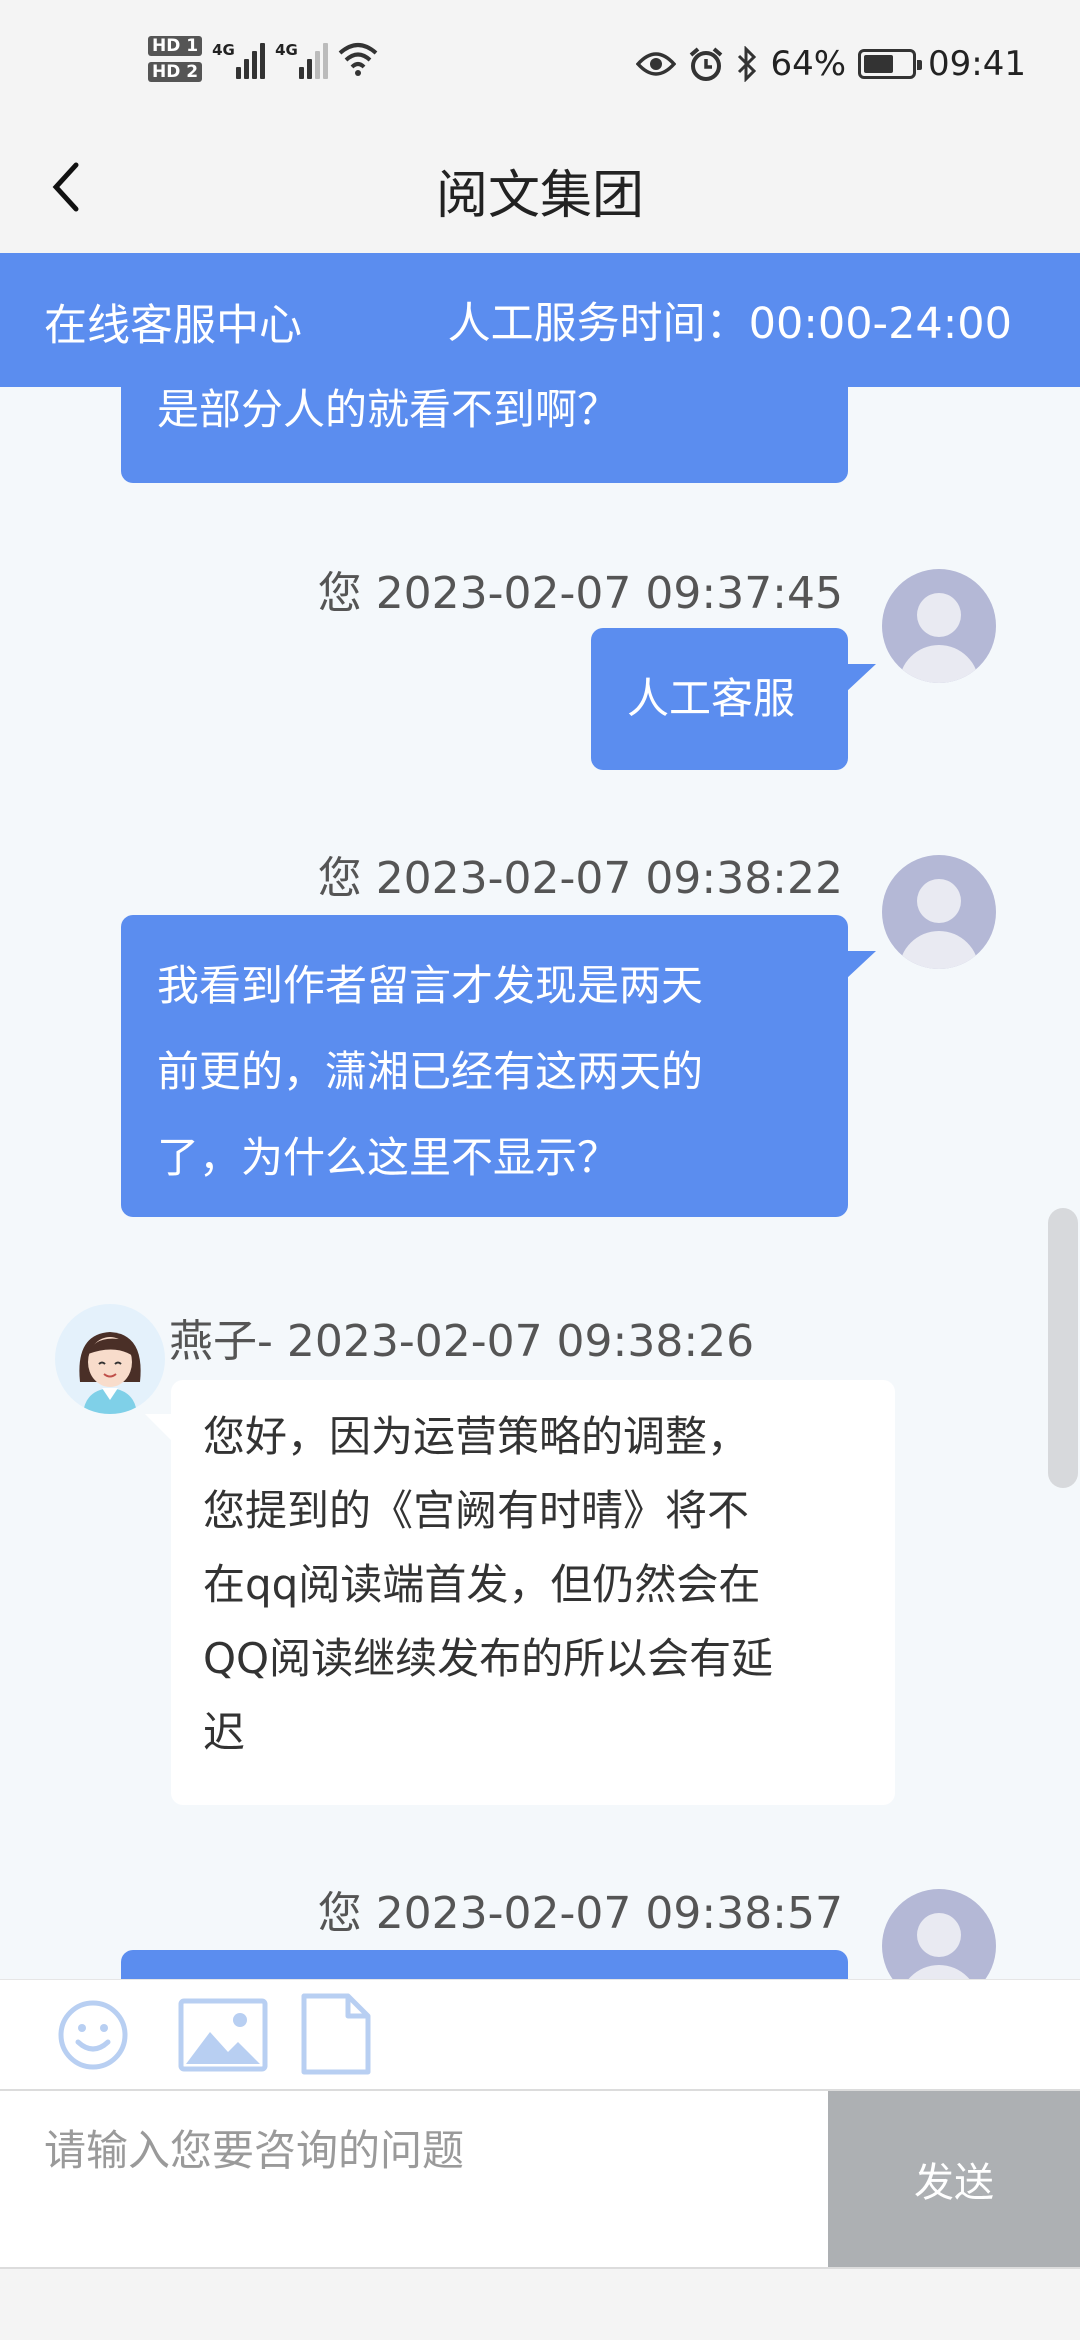 Image resolution: width=1080 pixels, height=2340 pixels. What do you see at coordinates (175, 46) in the screenshot?
I see `sim1-badge: HD 1` at bounding box center [175, 46].